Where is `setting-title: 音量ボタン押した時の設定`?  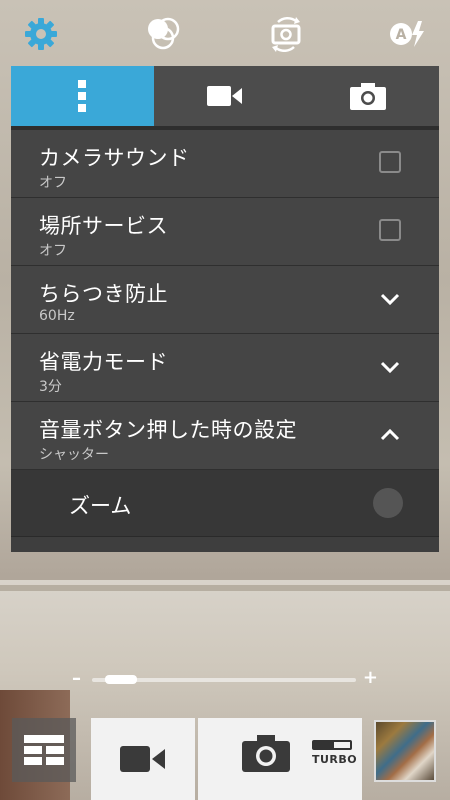
setting-title: 音量ボタン押した時の設定 is located at coordinates (168, 430).